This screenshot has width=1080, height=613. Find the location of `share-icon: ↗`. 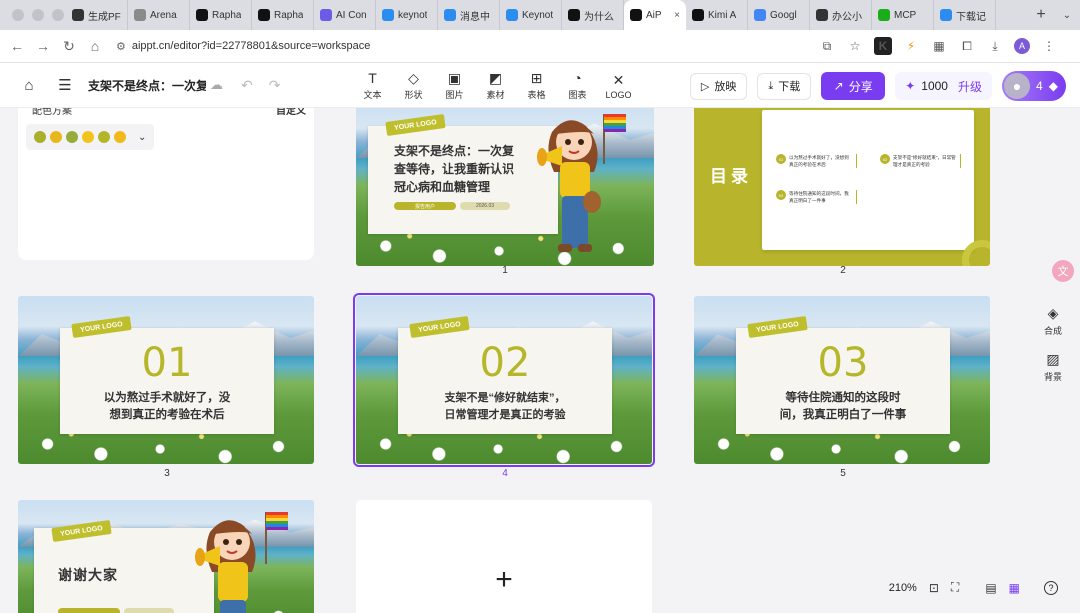

share-icon: ↗ is located at coordinates (838, 86).